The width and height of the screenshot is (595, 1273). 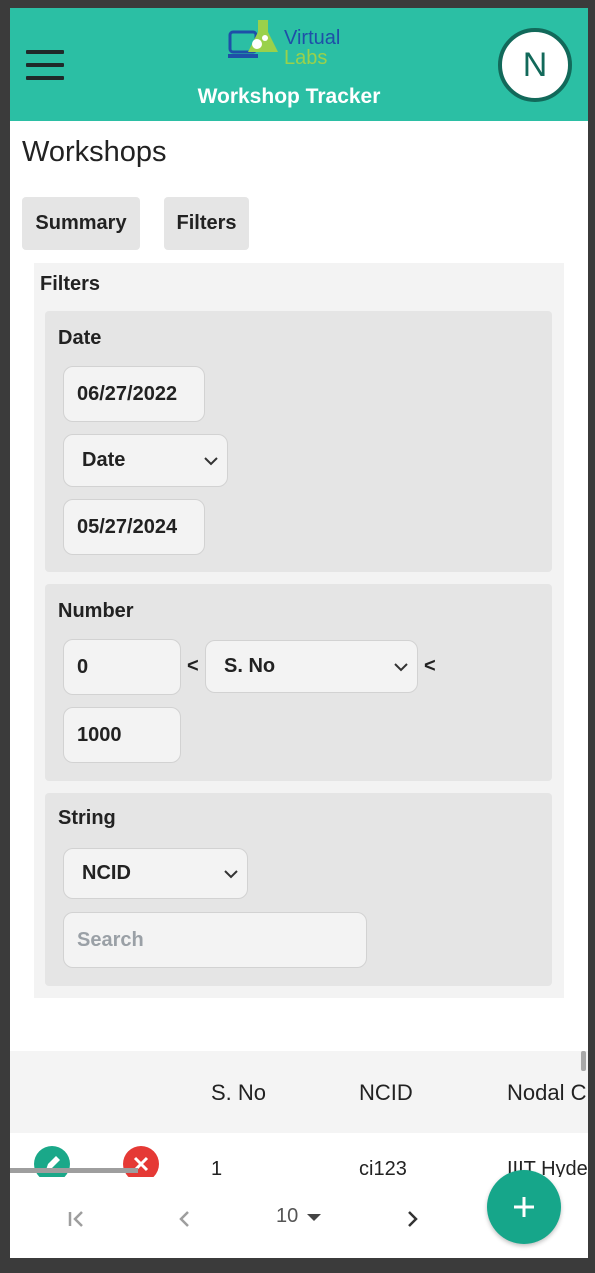 What do you see at coordinates (122, 667) in the screenshot?
I see `number-min-input: 0` at bounding box center [122, 667].